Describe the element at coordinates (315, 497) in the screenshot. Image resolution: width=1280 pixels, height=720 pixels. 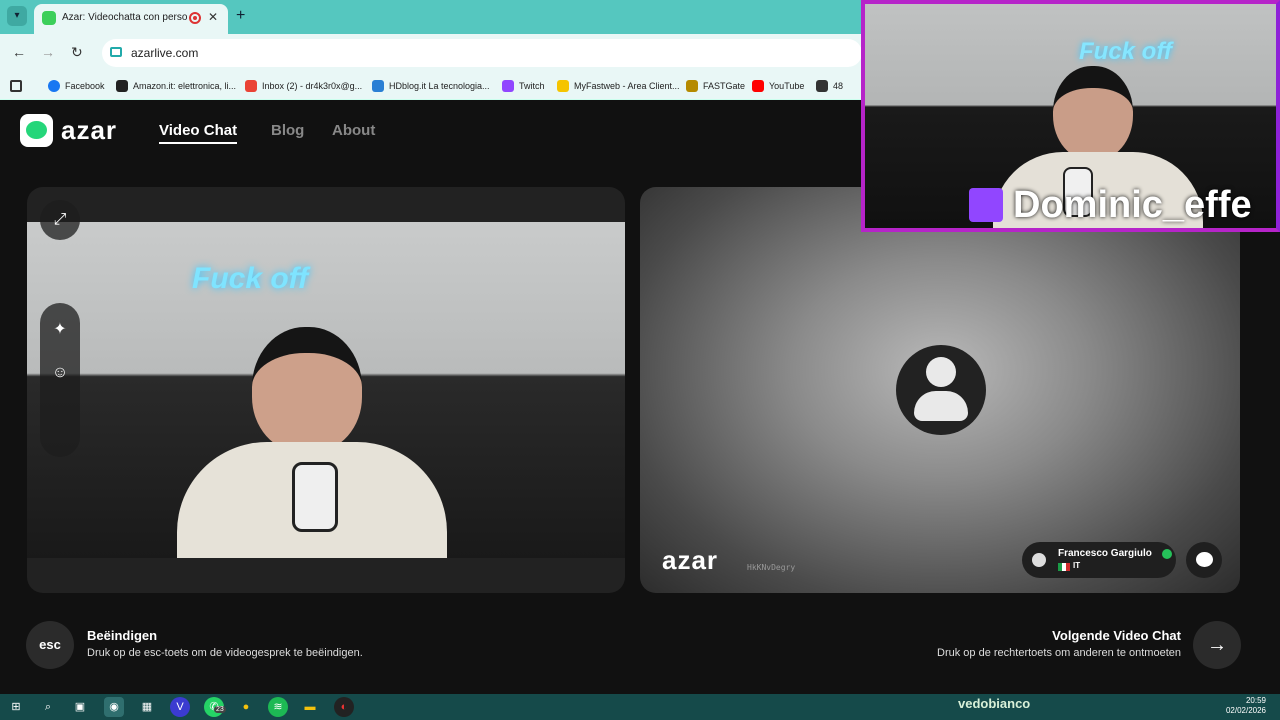
I see `microphone` at that location.